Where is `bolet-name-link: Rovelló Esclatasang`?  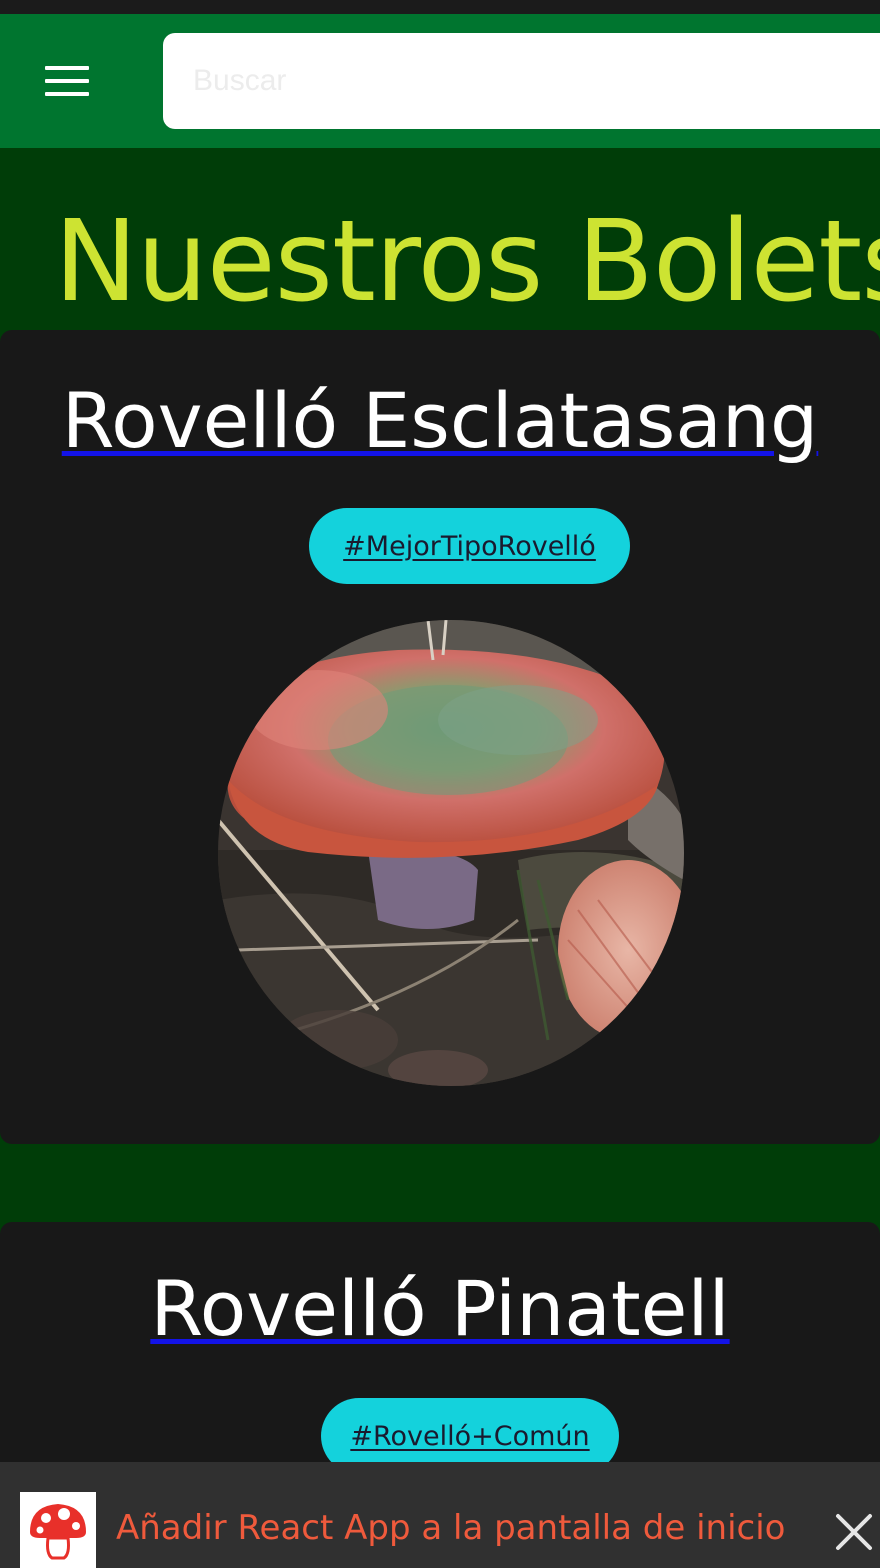 bolet-name-link: Rovelló Esclatasang is located at coordinates (440, 420).